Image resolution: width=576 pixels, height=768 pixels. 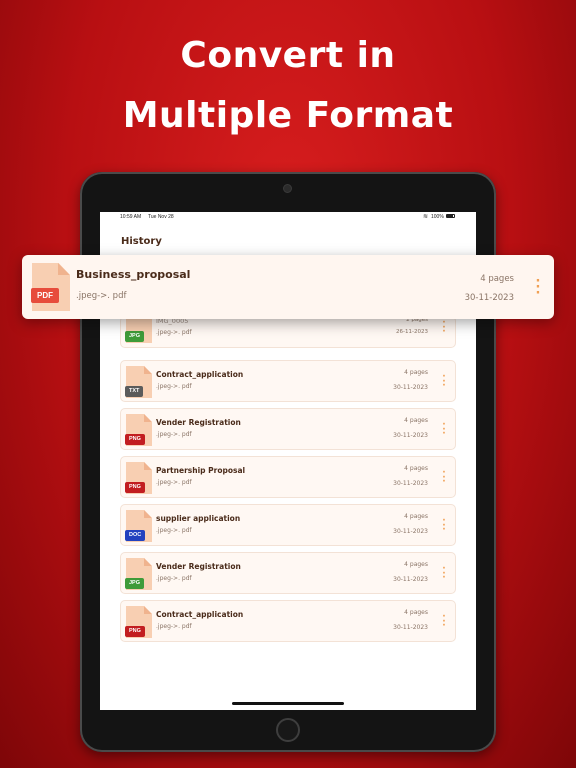 I want to click on camera-icon, so click(x=287, y=188).